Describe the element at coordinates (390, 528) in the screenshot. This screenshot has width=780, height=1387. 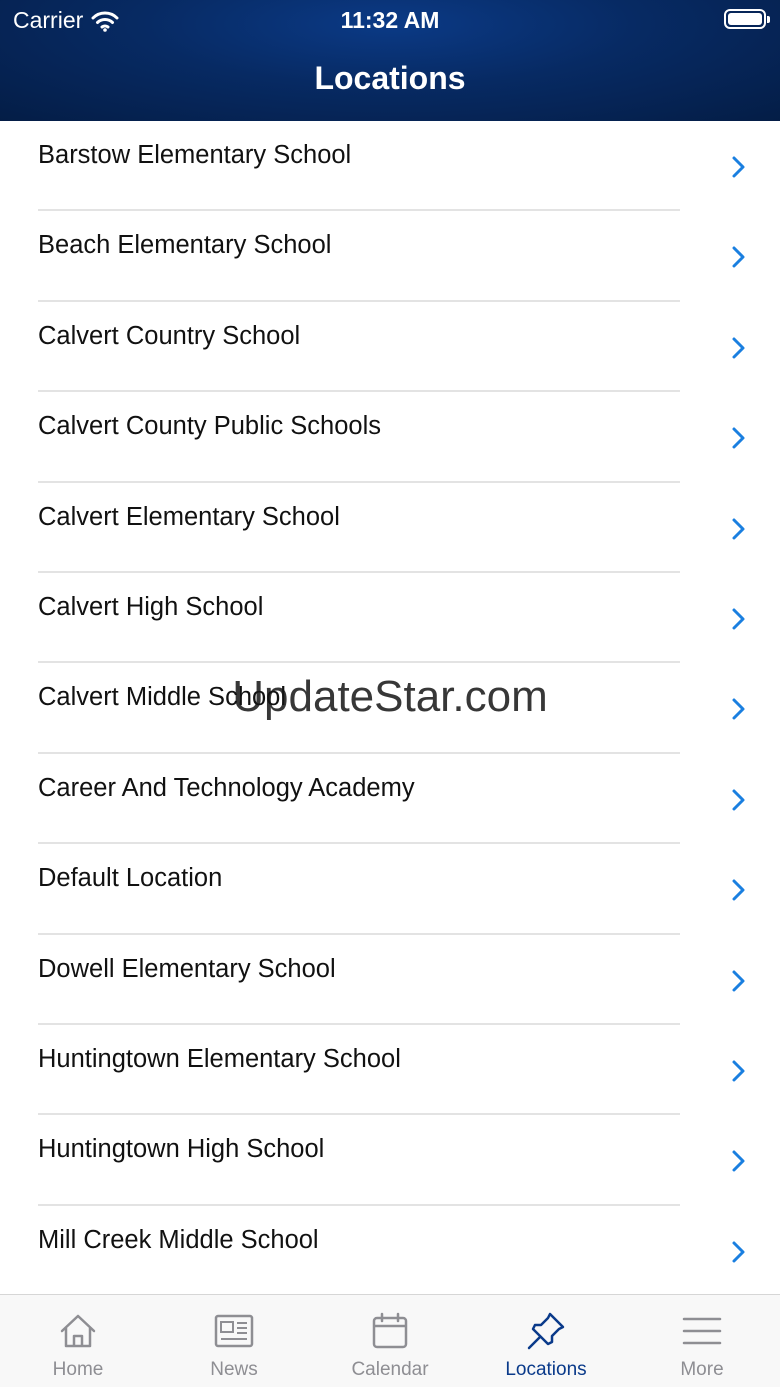
I see `location-row: Calvert Elementary School` at that location.